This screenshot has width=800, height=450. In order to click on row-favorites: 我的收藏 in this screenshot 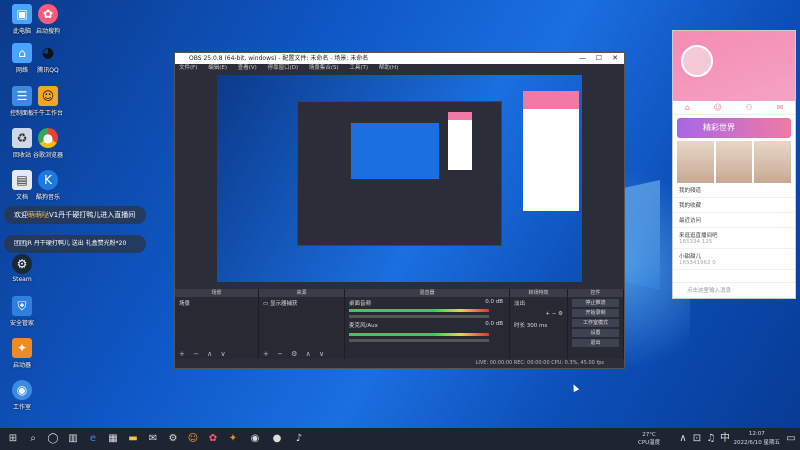, I will do `click(734, 205)`.